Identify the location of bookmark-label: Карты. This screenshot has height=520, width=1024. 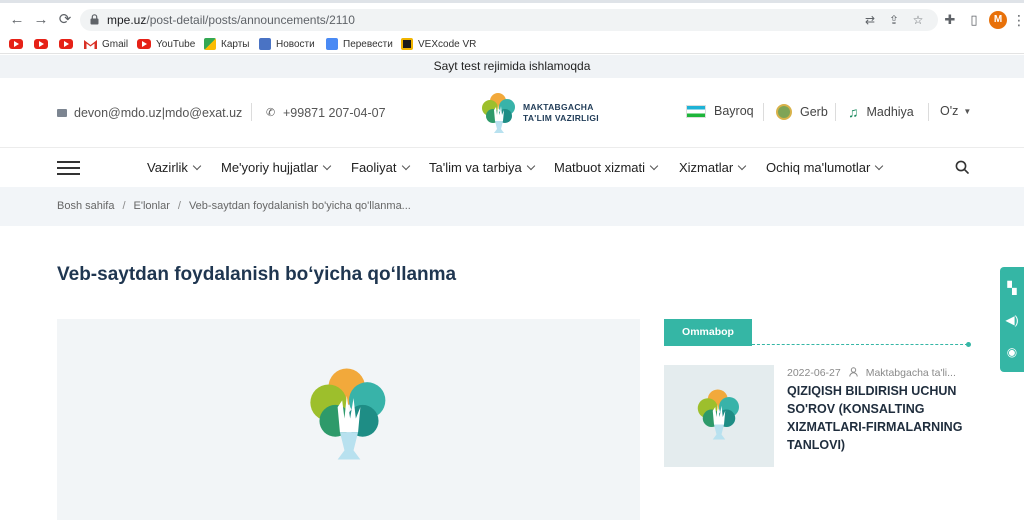
(235, 44).